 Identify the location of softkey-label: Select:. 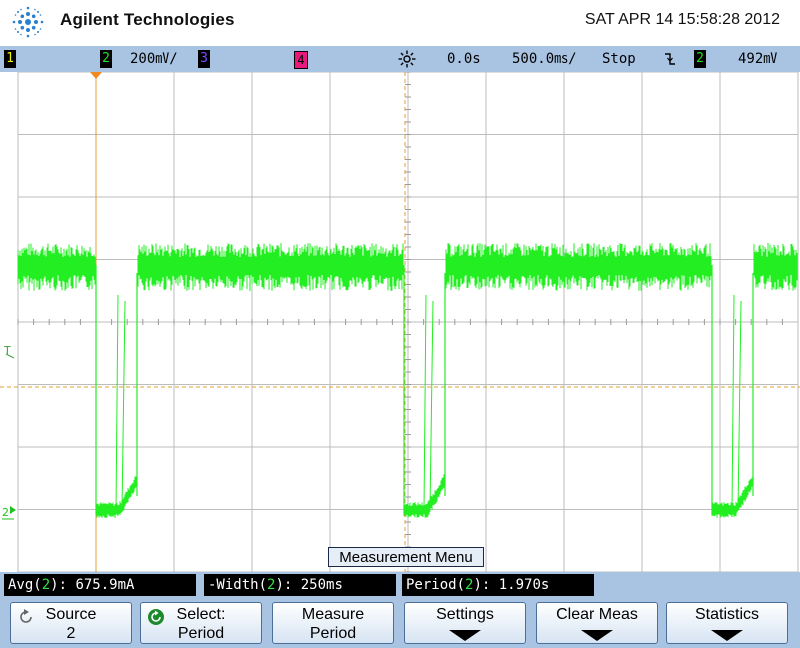
(201, 614).